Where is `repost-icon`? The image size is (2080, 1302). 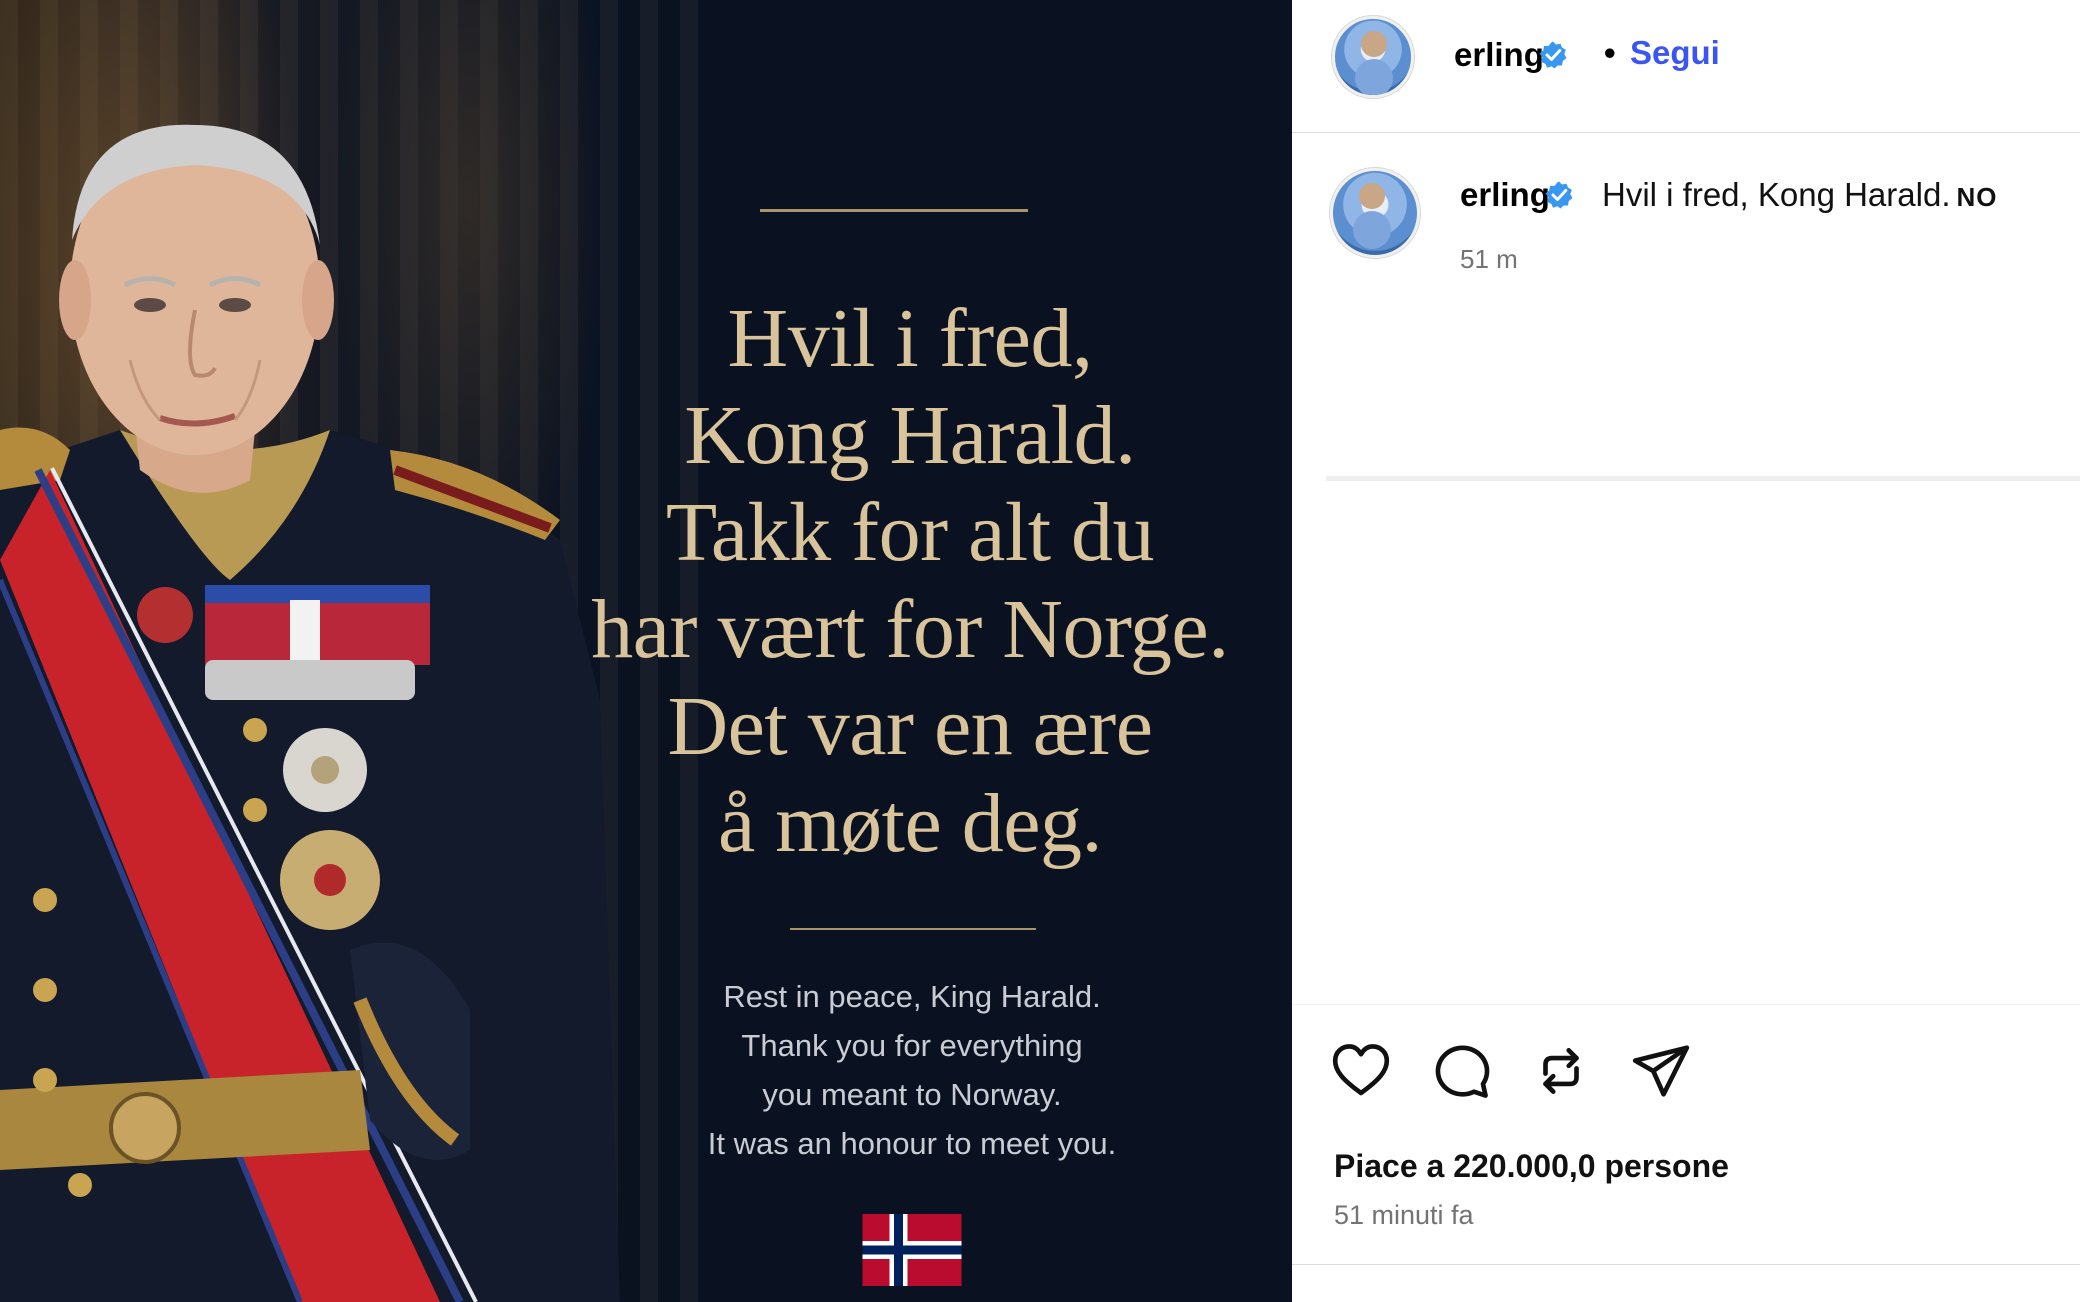
repost-icon is located at coordinates (1561, 1071).